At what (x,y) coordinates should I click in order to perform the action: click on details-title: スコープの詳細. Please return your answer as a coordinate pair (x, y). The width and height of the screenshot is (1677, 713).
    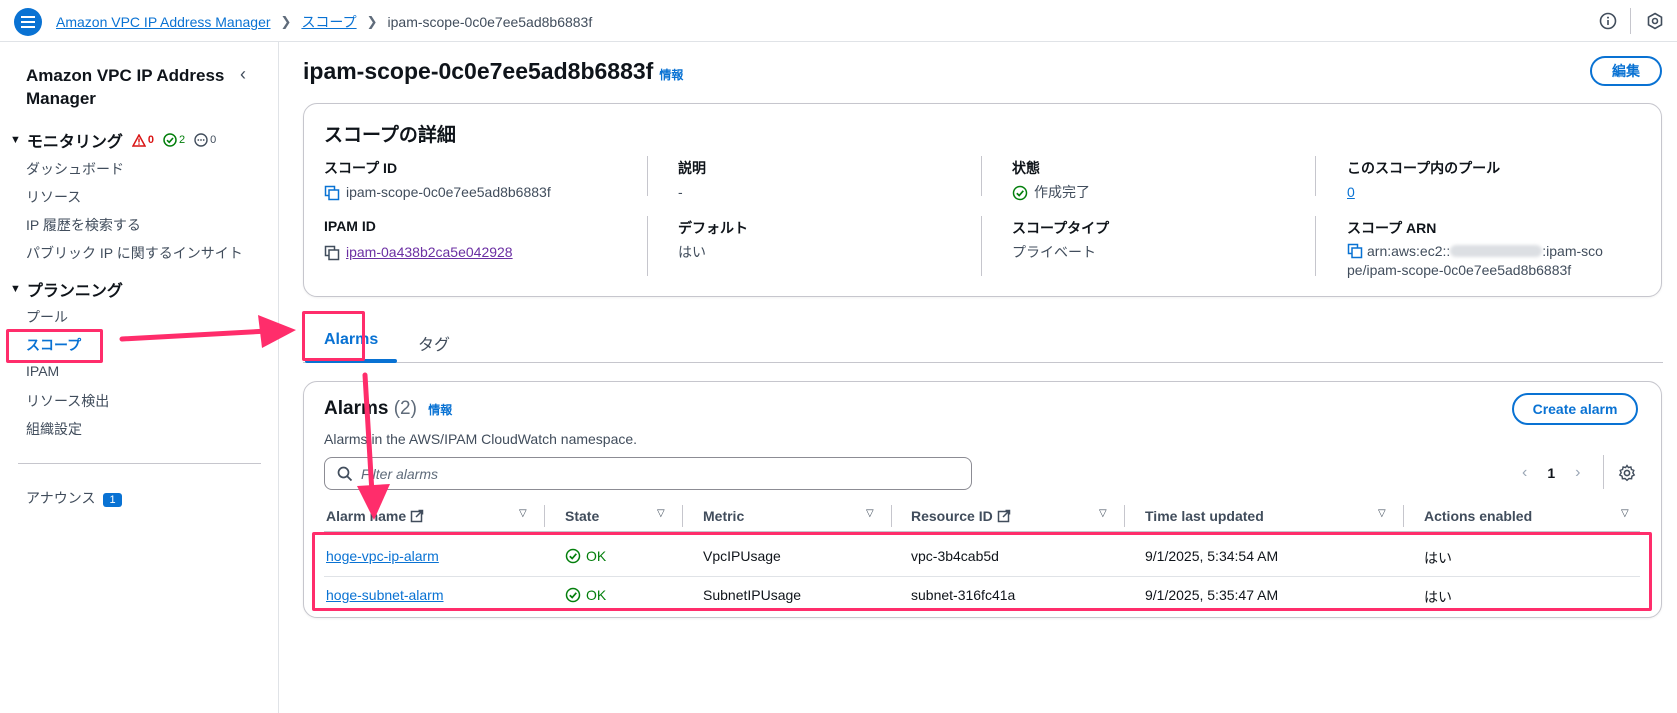
    Looking at the image, I should click on (390, 135).